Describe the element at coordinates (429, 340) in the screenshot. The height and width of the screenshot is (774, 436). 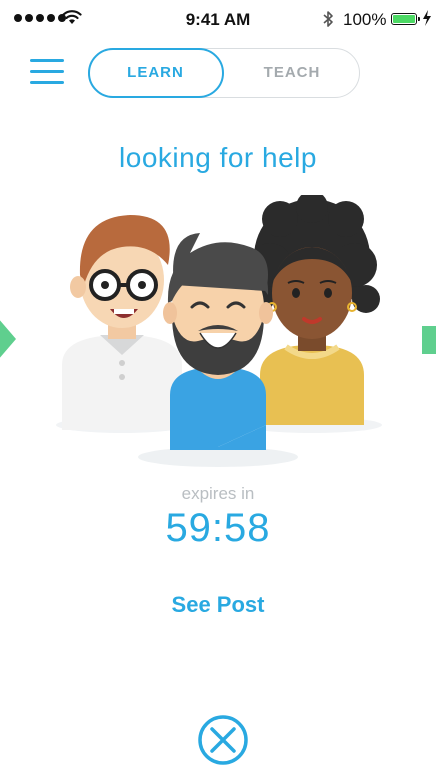
I see `next-arrow-icon` at that location.